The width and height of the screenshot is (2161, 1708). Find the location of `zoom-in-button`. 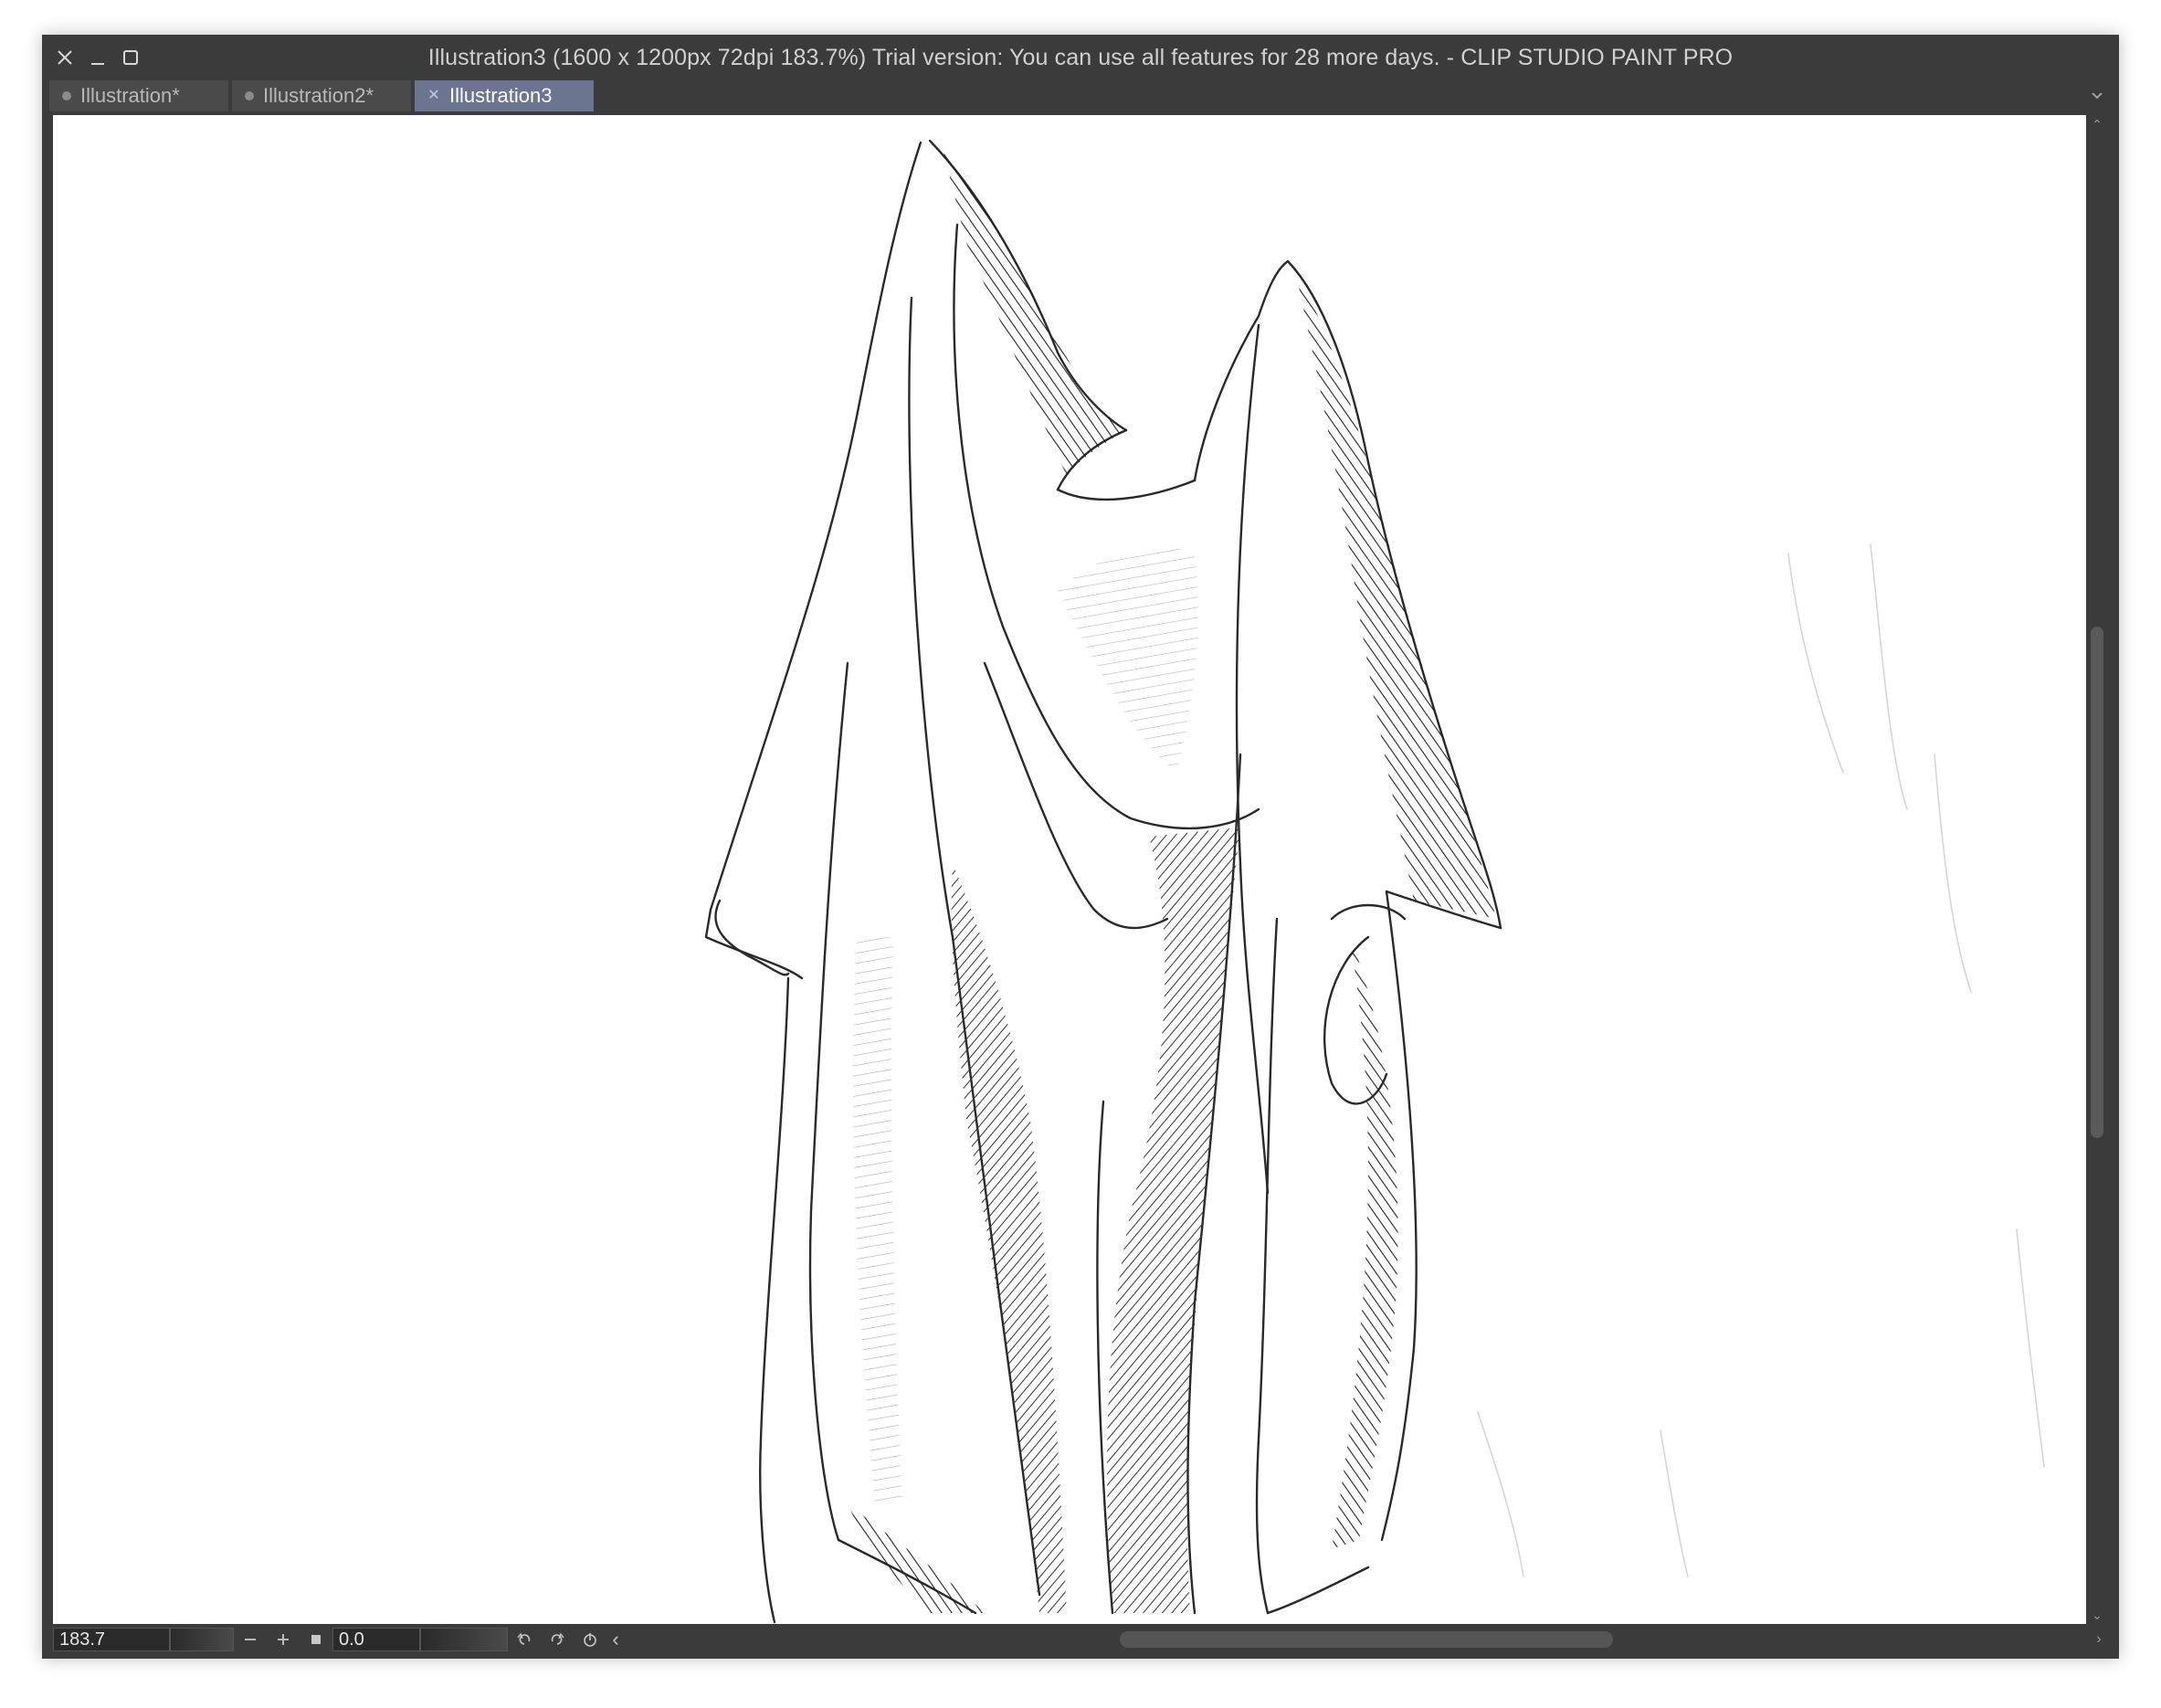

zoom-in-button is located at coordinates (283, 1639).